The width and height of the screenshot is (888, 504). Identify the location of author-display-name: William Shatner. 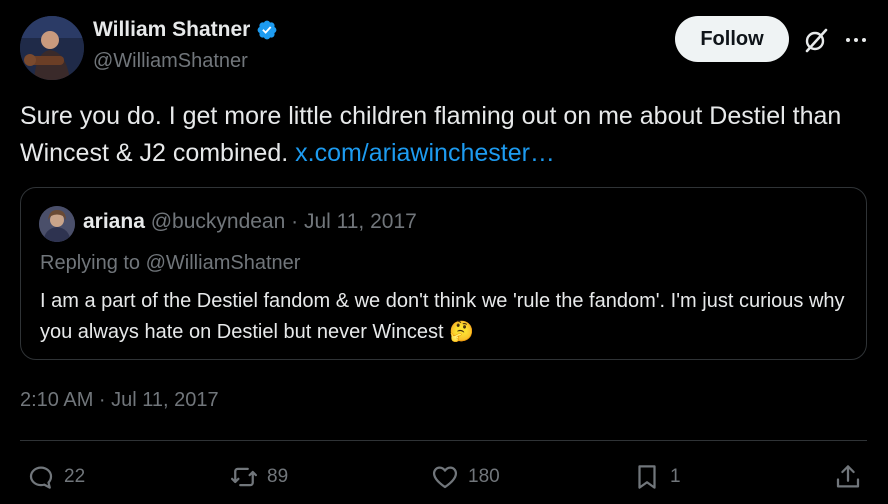
(171, 30).